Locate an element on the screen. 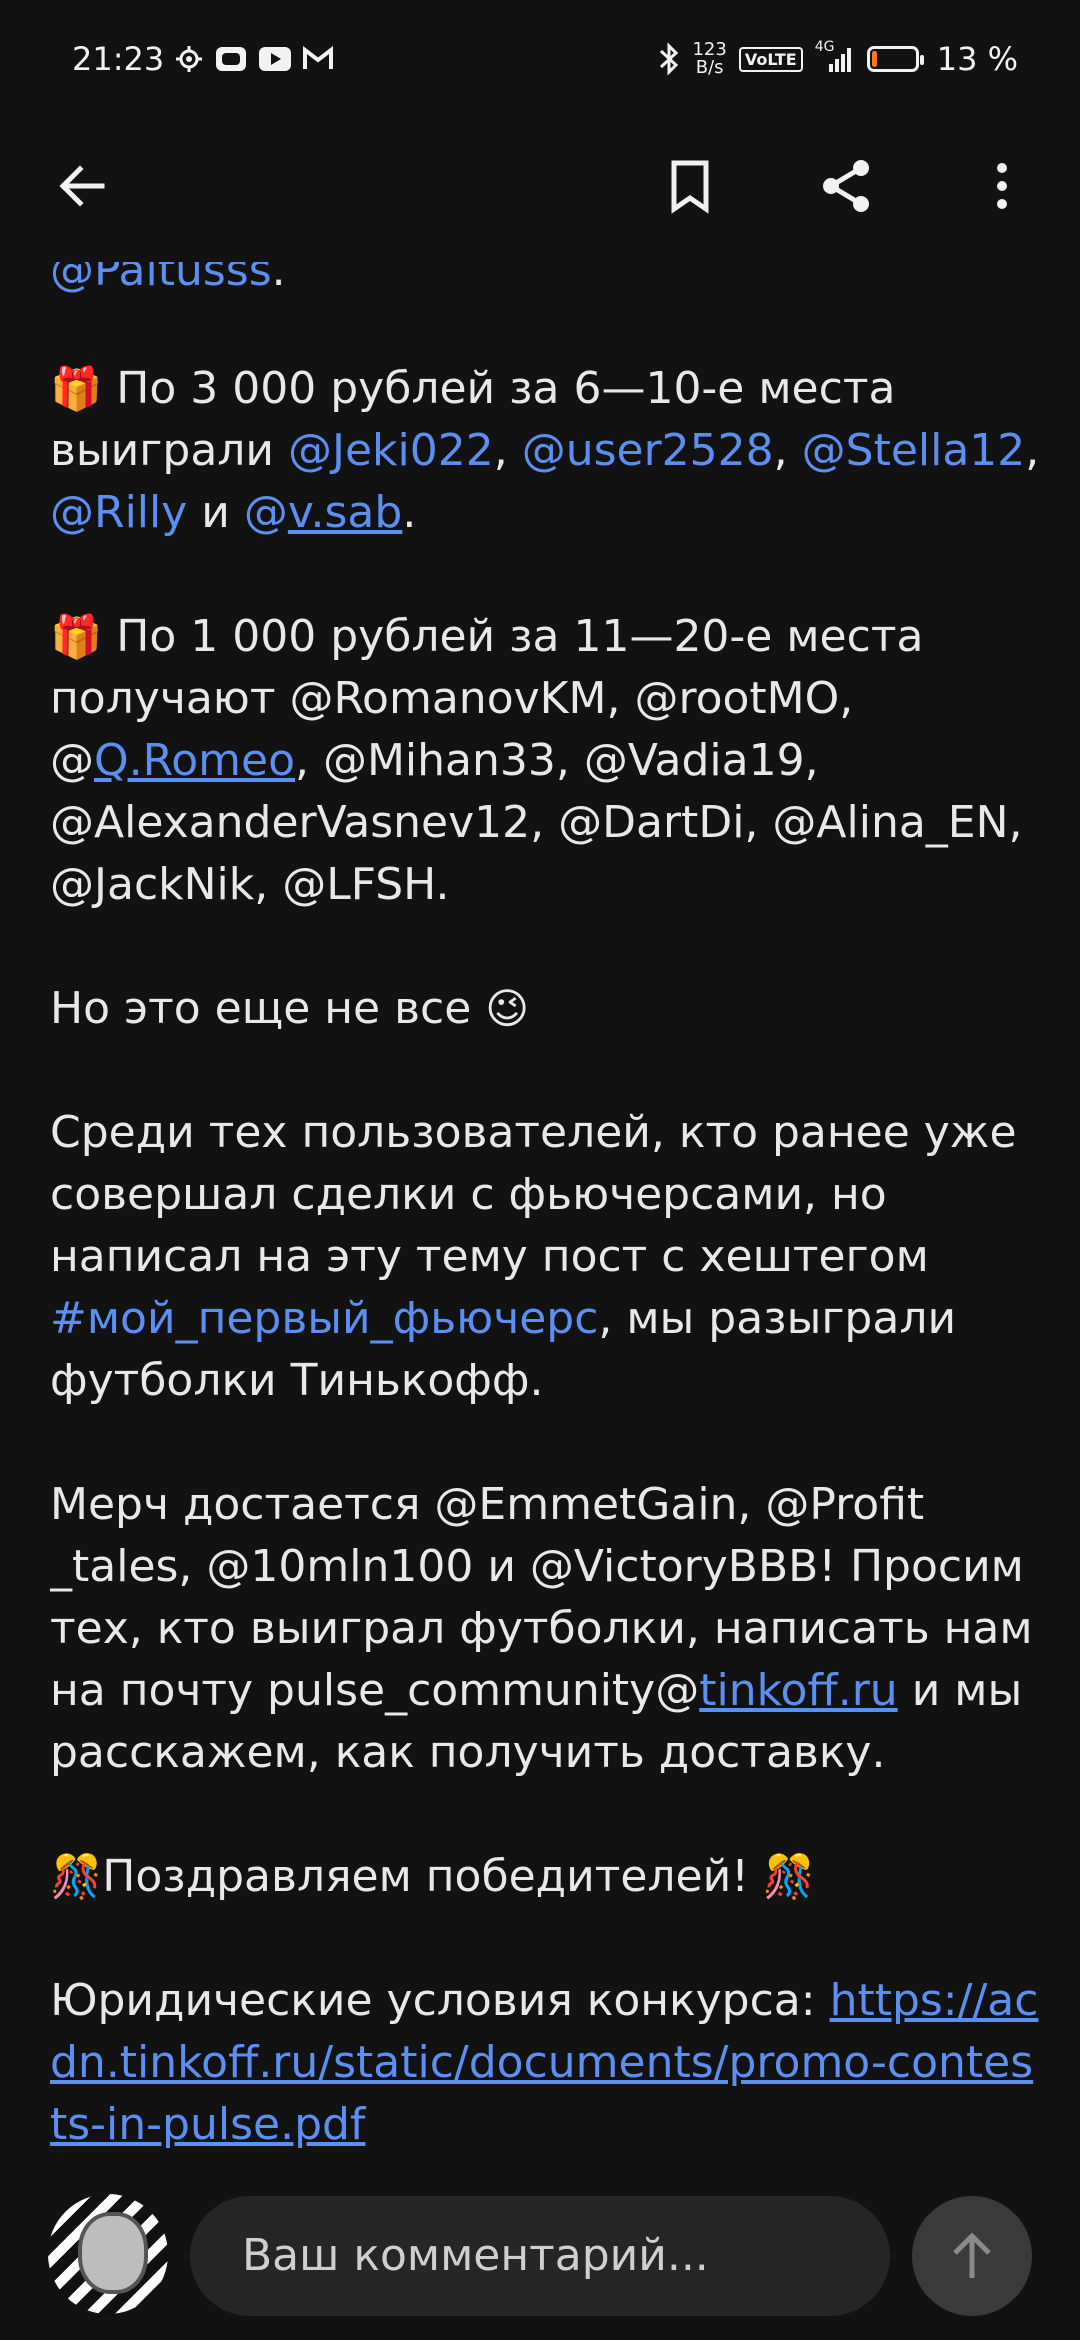 The width and height of the screenshot is (1080, 2340). mention-name: v.sab is located at coordinates (345, 512).